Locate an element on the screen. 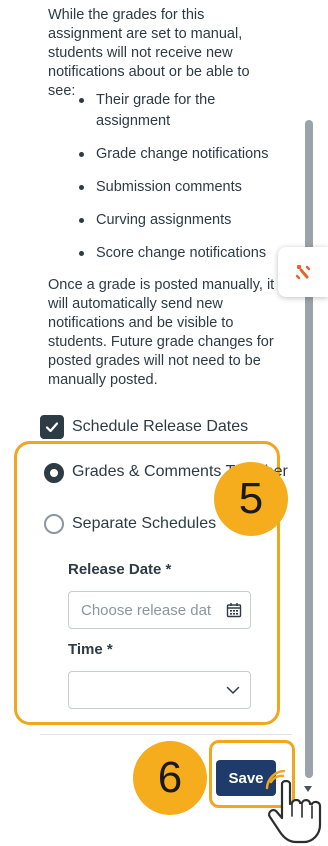 The image size is (328, 846). step-6-badge: 6 is located at coordinates (170, 778).